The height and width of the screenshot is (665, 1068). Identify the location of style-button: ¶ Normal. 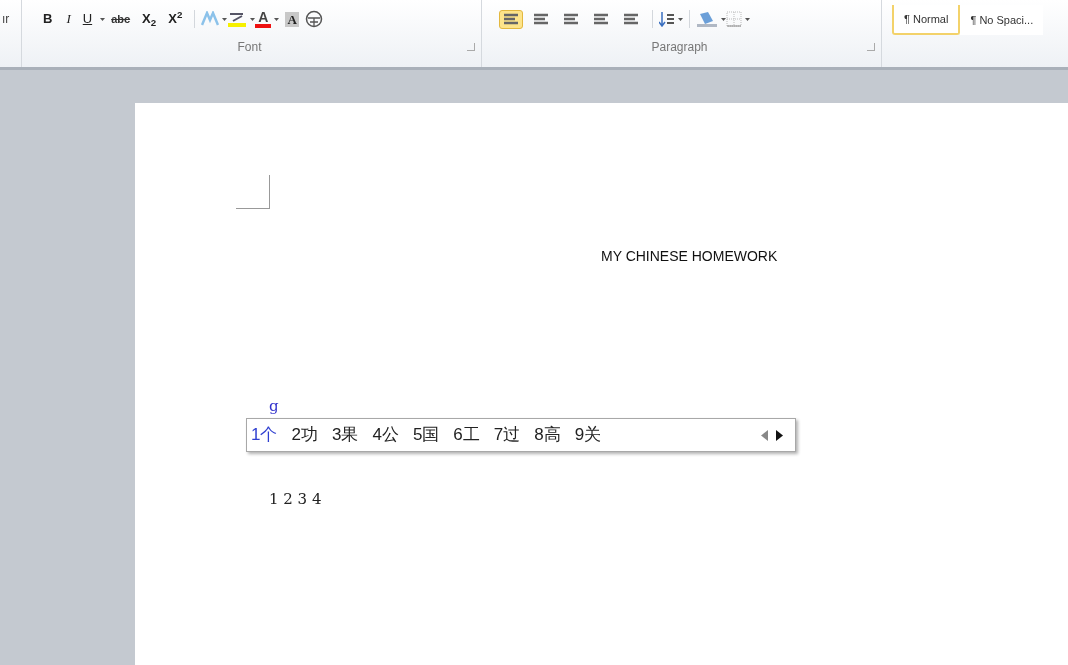
(926, 20).